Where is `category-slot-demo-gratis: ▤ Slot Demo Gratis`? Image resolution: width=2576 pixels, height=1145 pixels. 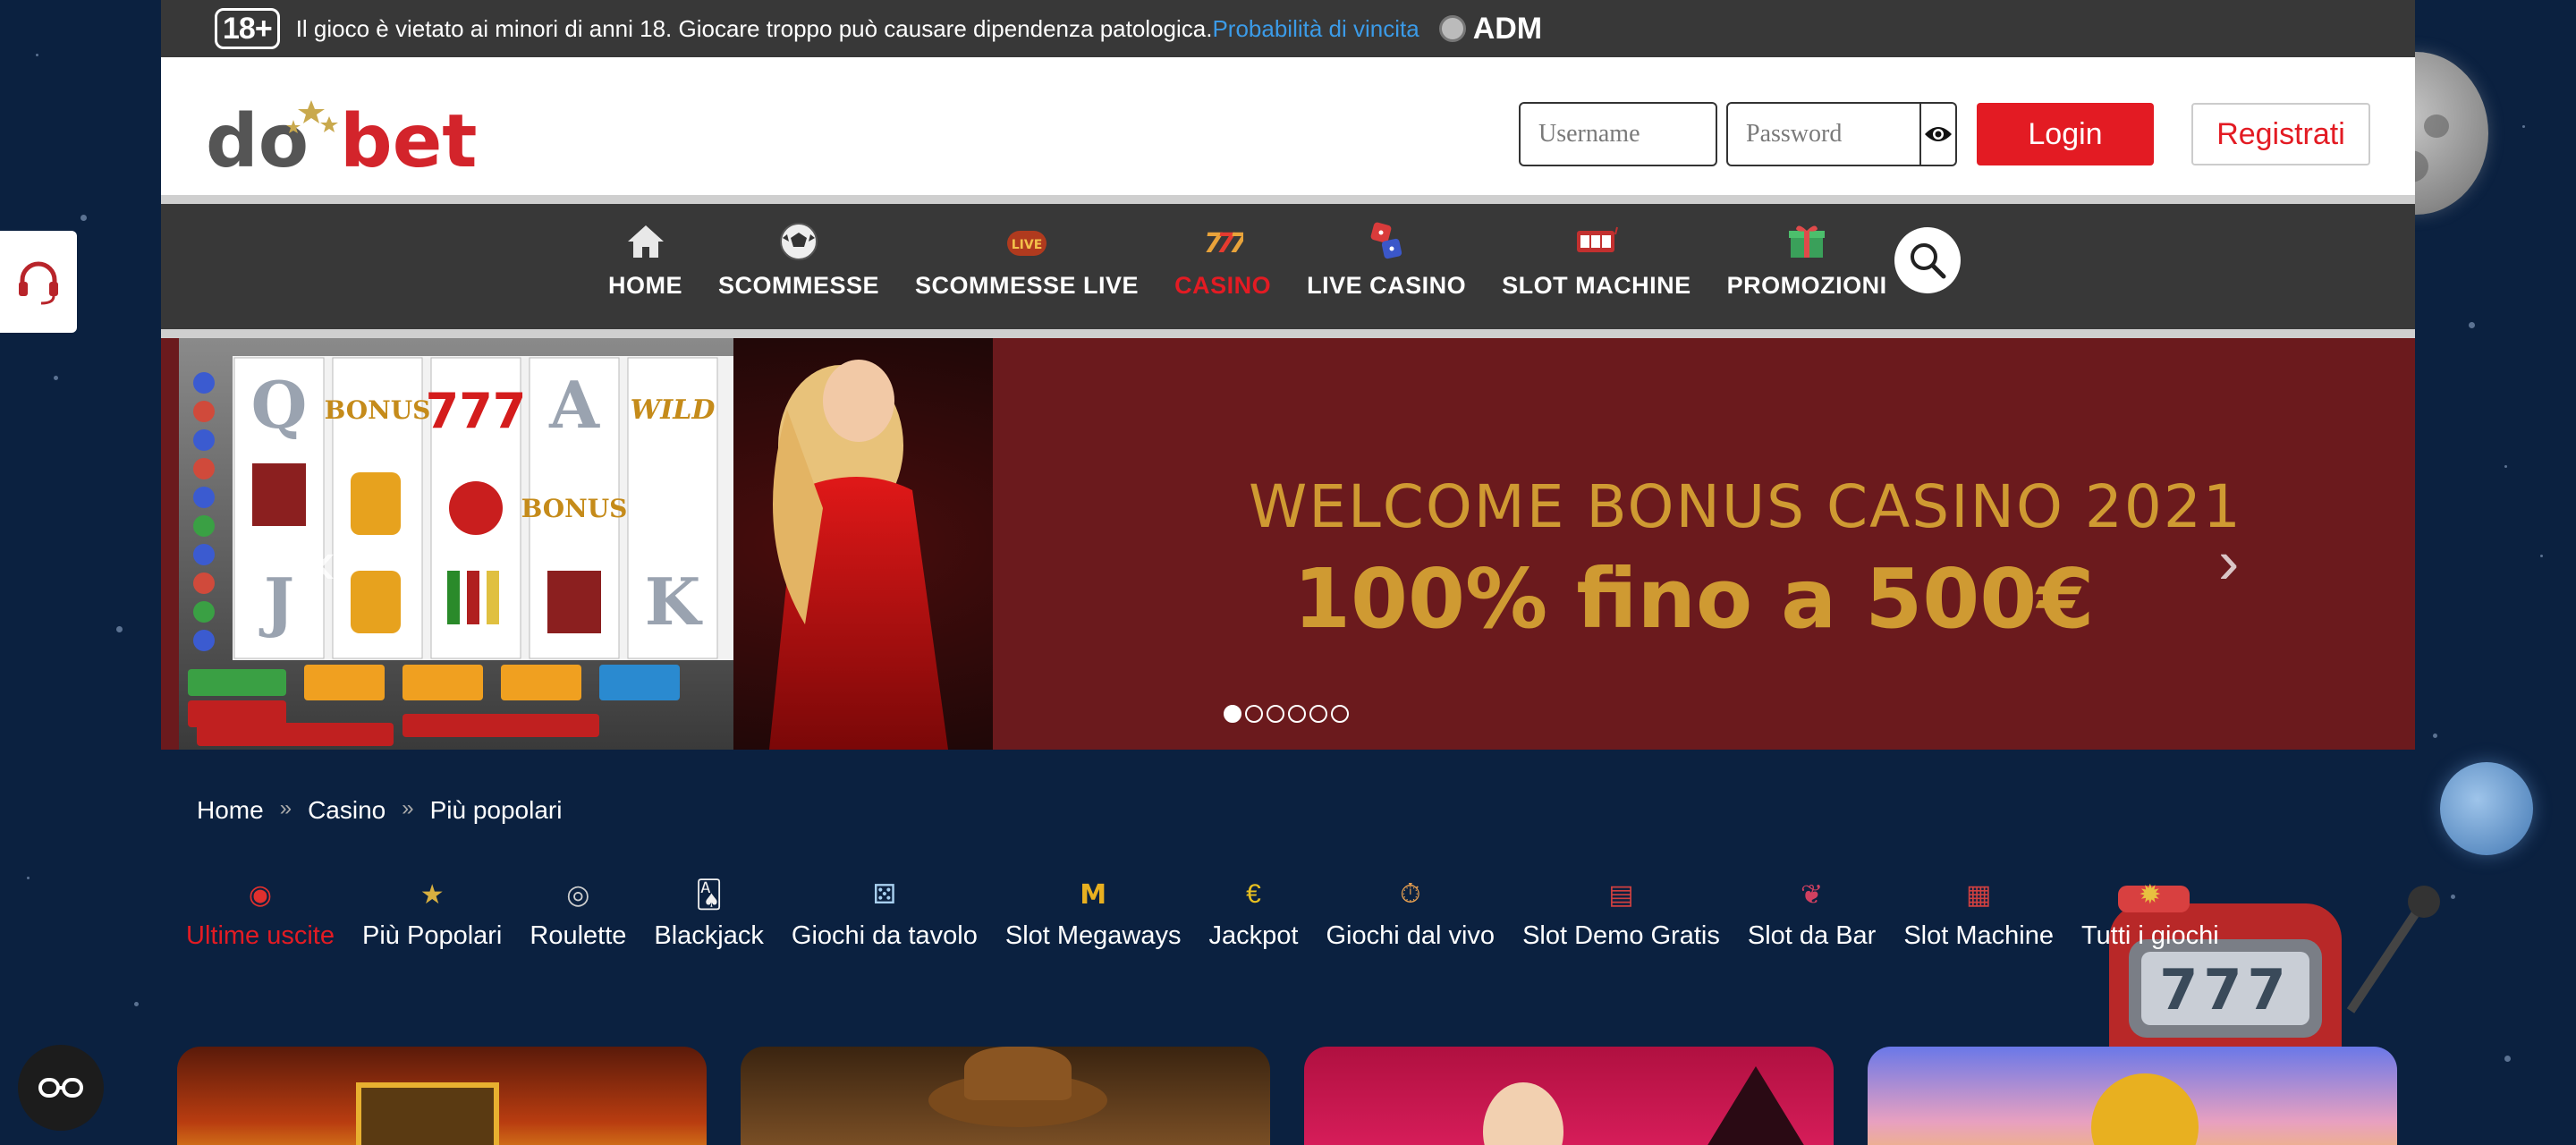
category-slot-demo-gratis: ▤ Slot Demo Gratis is located at coordinates (1621, 914).